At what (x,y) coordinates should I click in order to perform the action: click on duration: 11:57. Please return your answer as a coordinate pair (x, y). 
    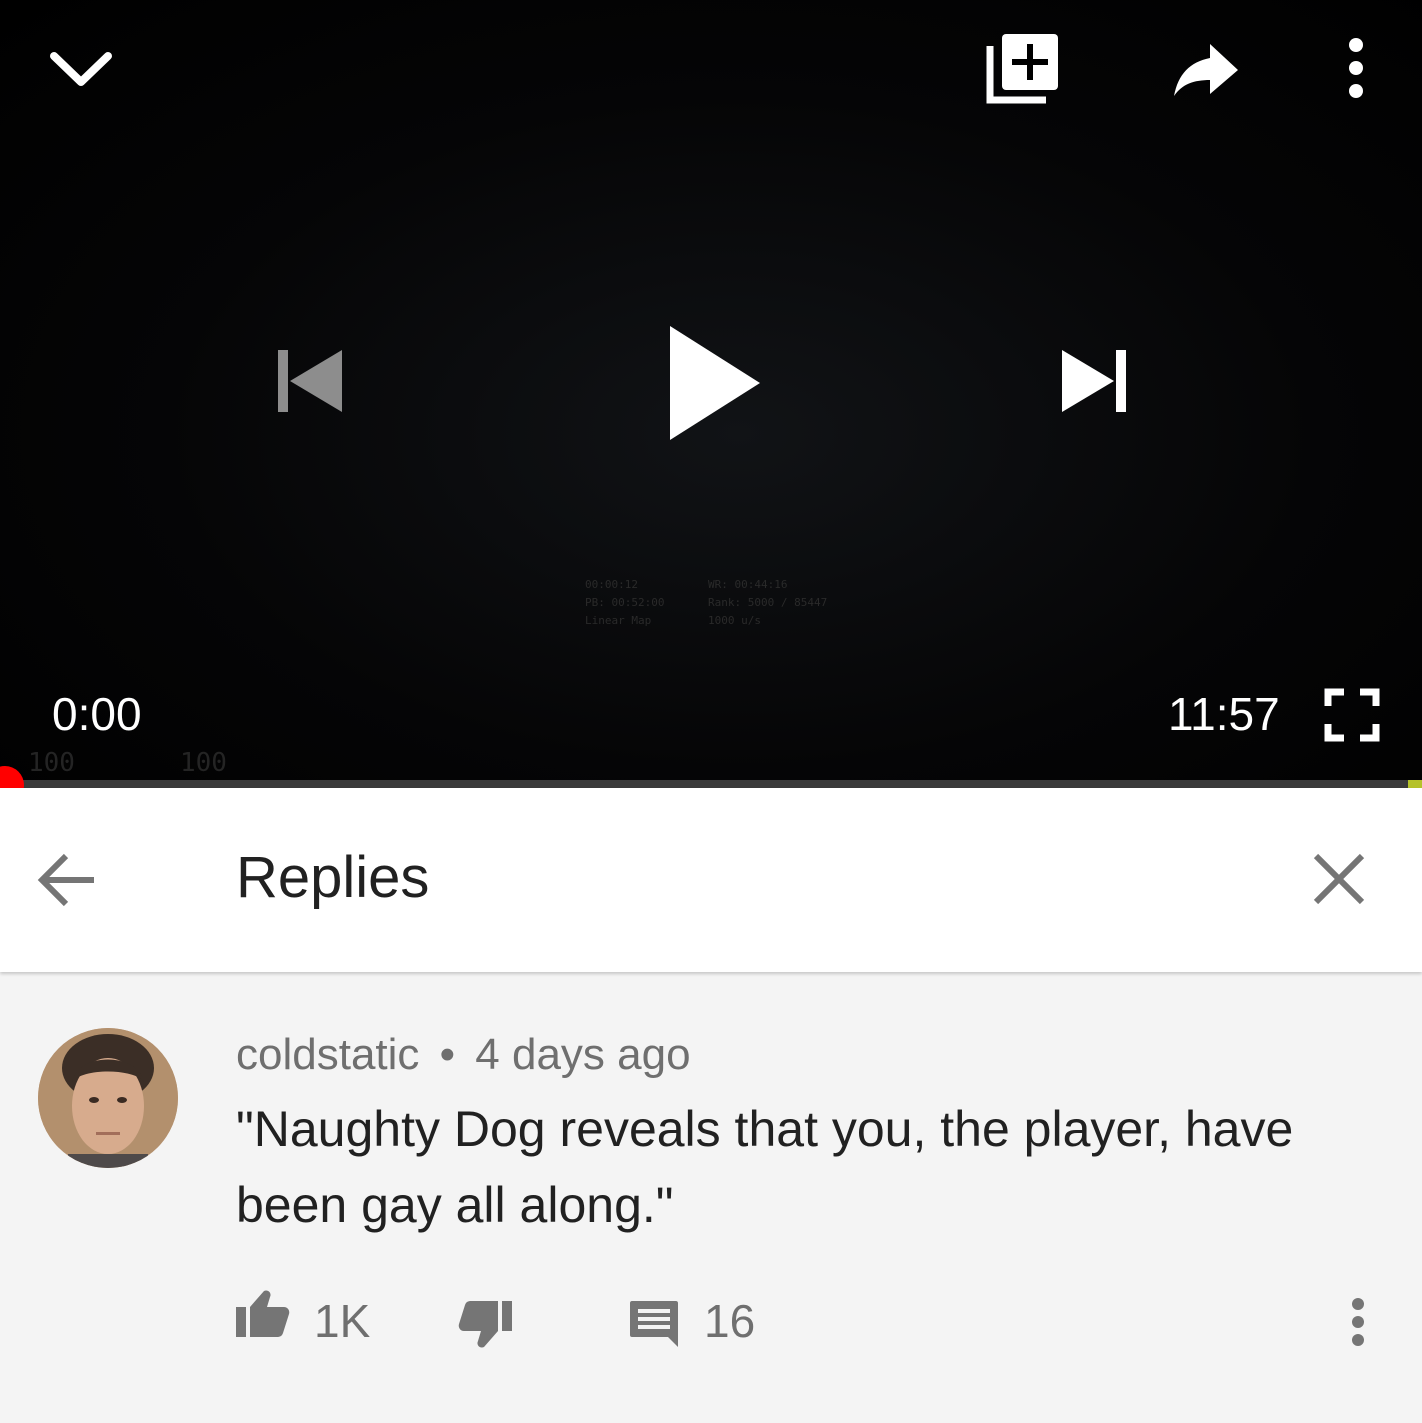
    Looking at the image, I should click on (1224, 714).